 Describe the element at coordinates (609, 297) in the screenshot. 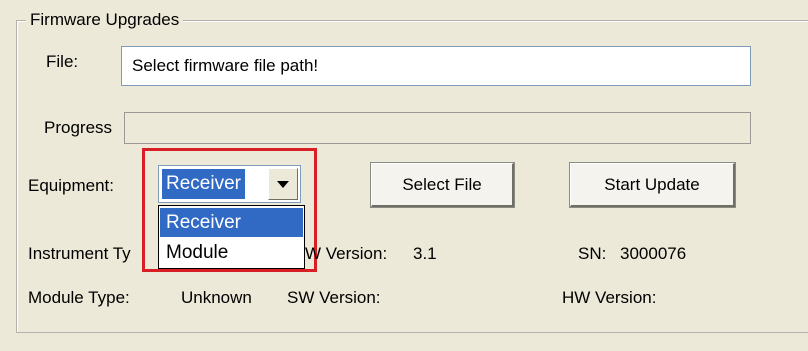

I see `hw-version-label: HW Version:` at that location.